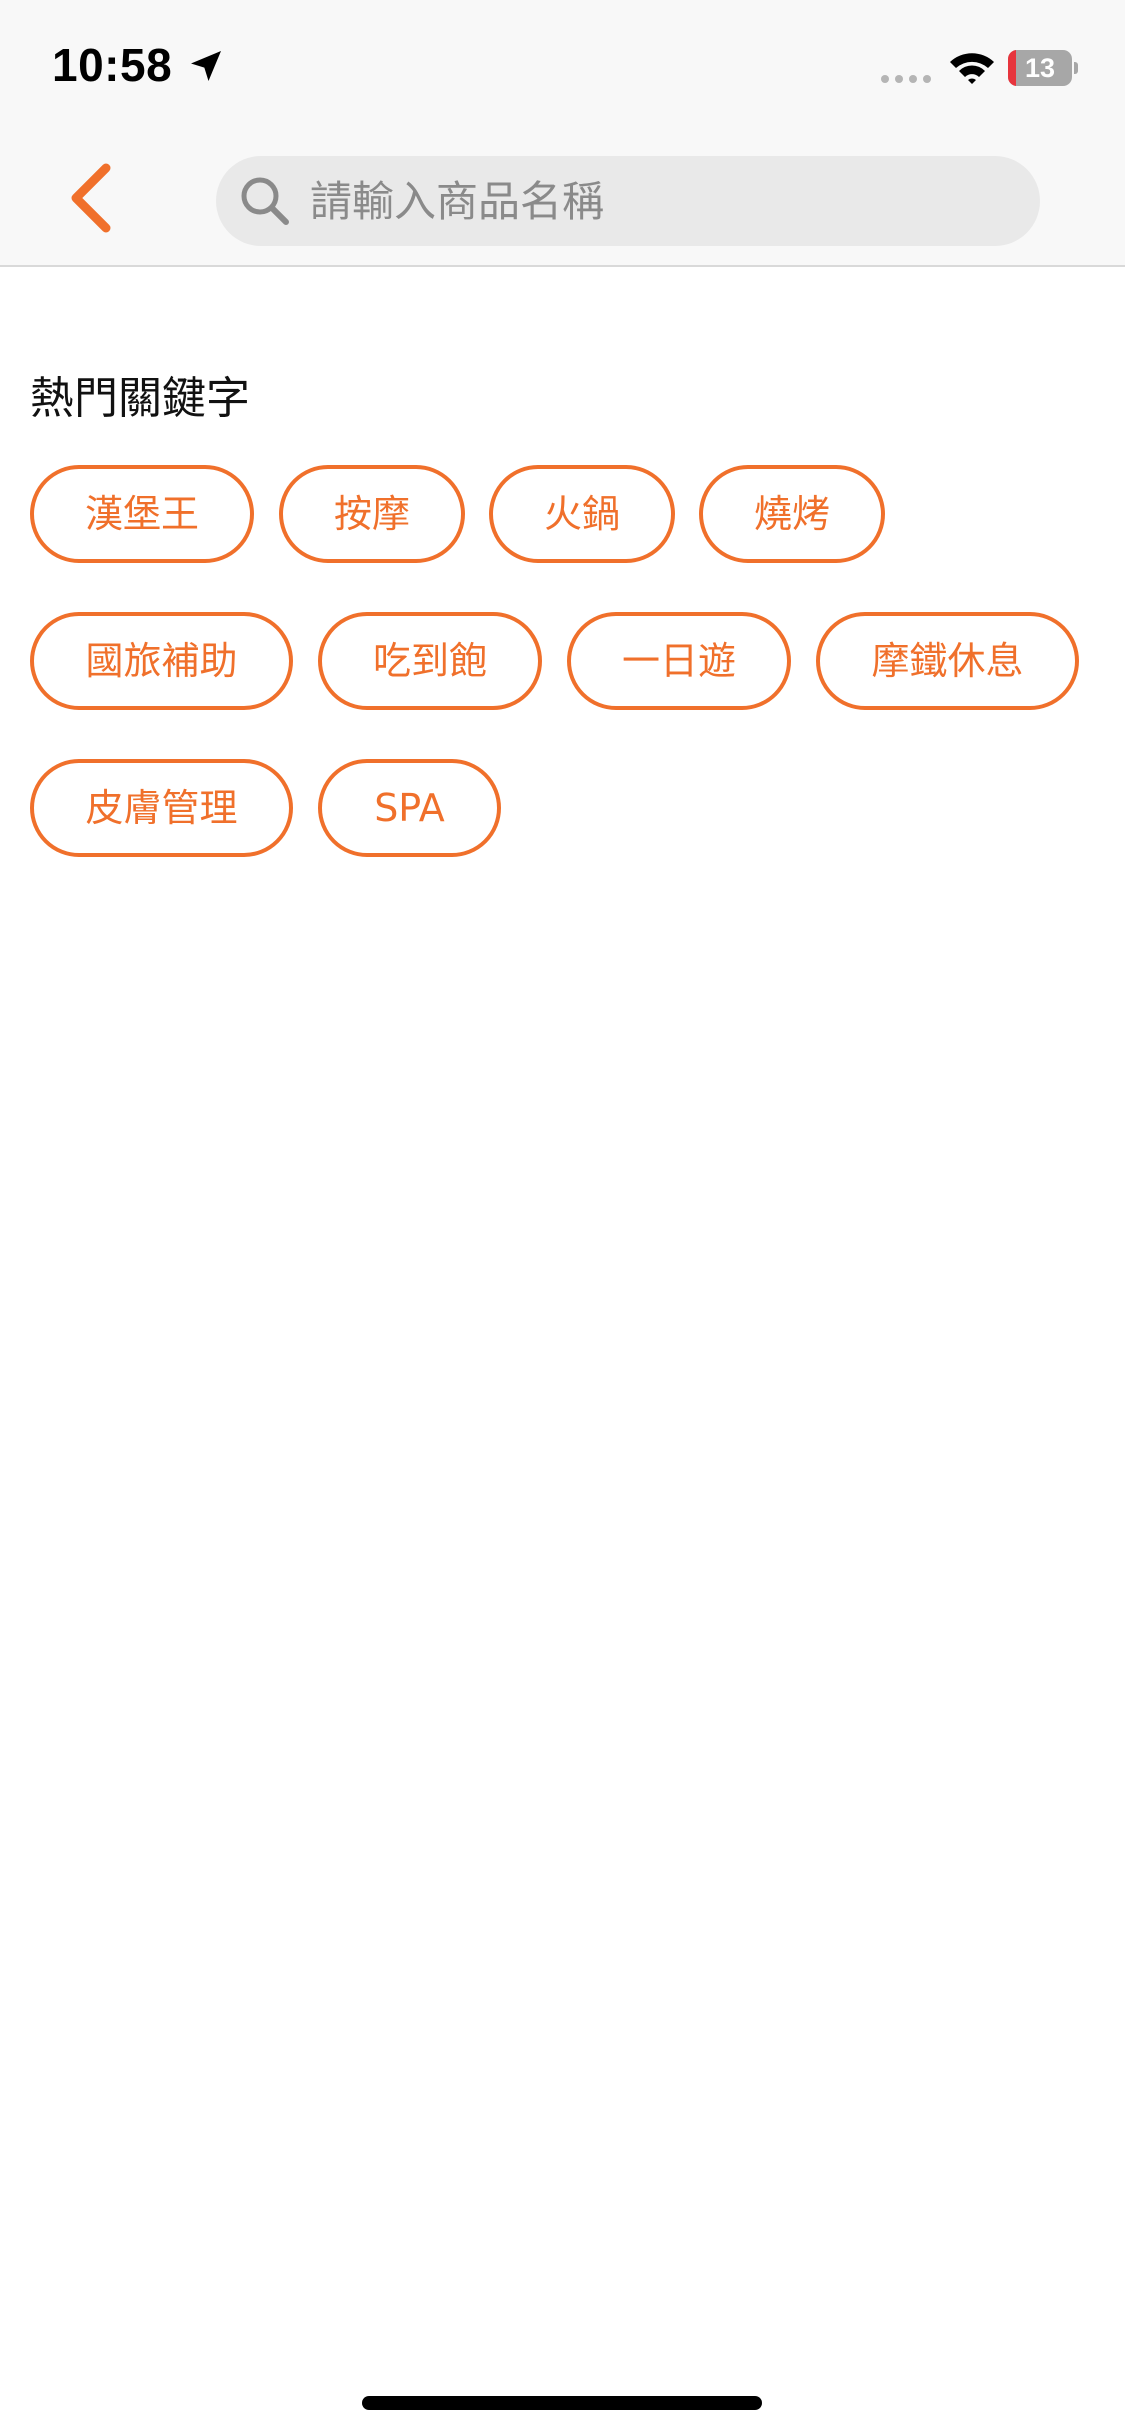  Describe the element at coordinates (906, 79) in the screenshot. I see `signal-dots-icon` at that location.